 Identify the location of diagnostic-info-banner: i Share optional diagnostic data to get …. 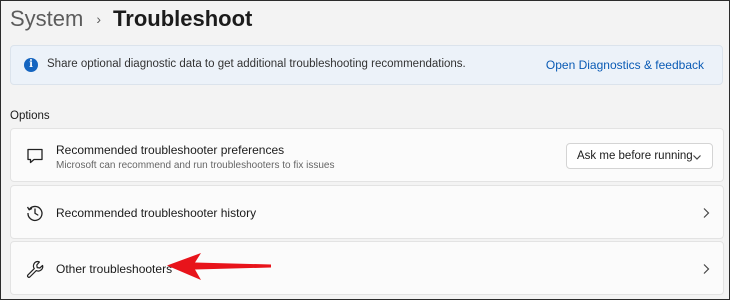
(366, 65).